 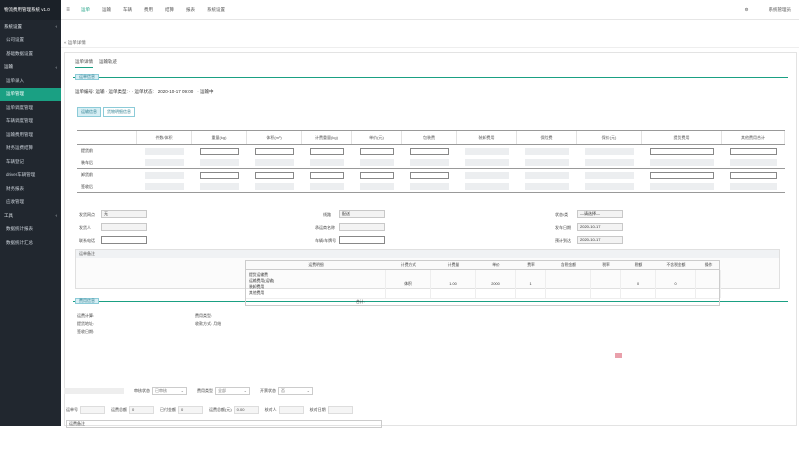 What do you see at coordinates (30, 27) in the screenshot?
I see `sidebar-group: 系统设置 ‹` at bounding box center [30, 27].